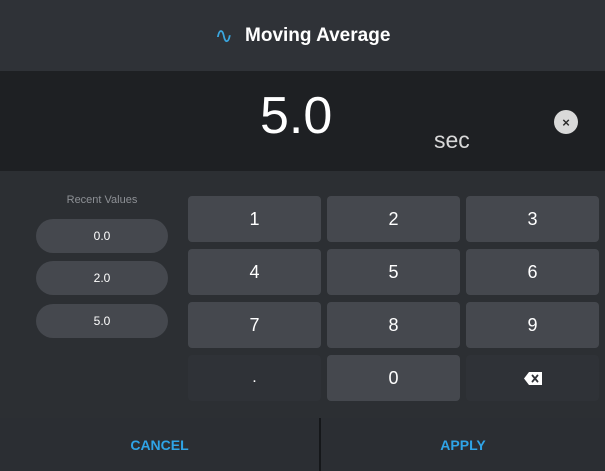  I want to click on sine-wave-icon: ∿, so click(224, 35).